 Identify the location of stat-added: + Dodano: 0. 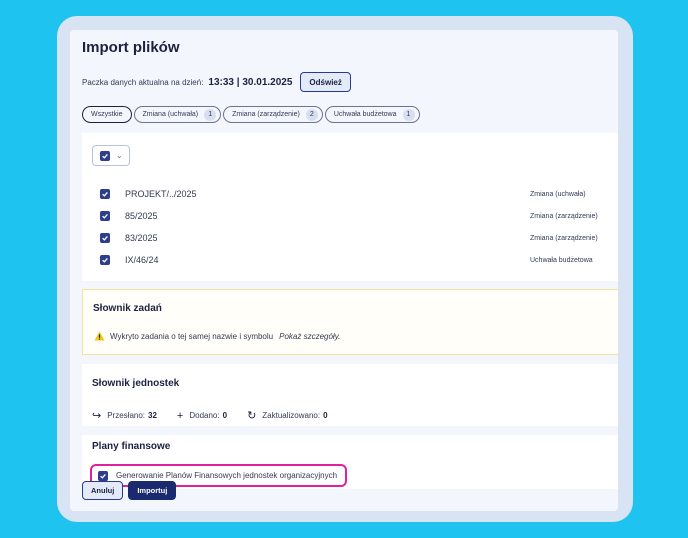
(202, 416).